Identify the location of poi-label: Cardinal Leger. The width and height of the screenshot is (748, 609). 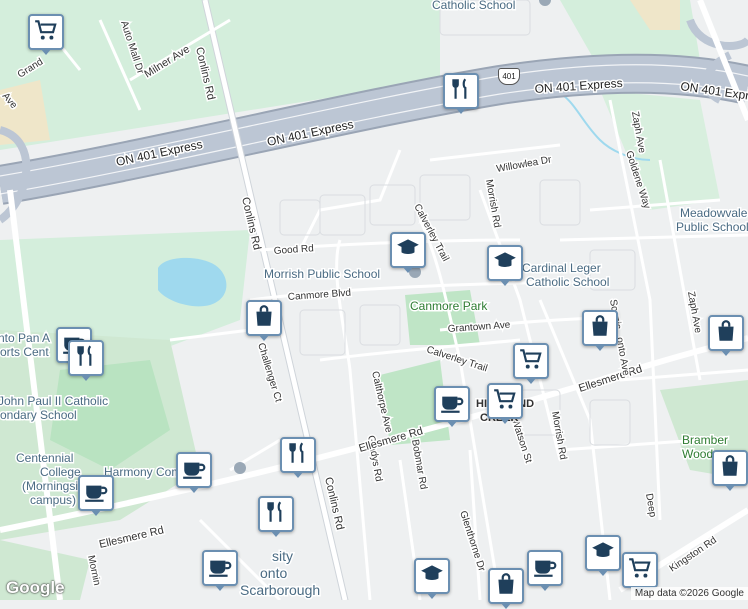
(561, 268).